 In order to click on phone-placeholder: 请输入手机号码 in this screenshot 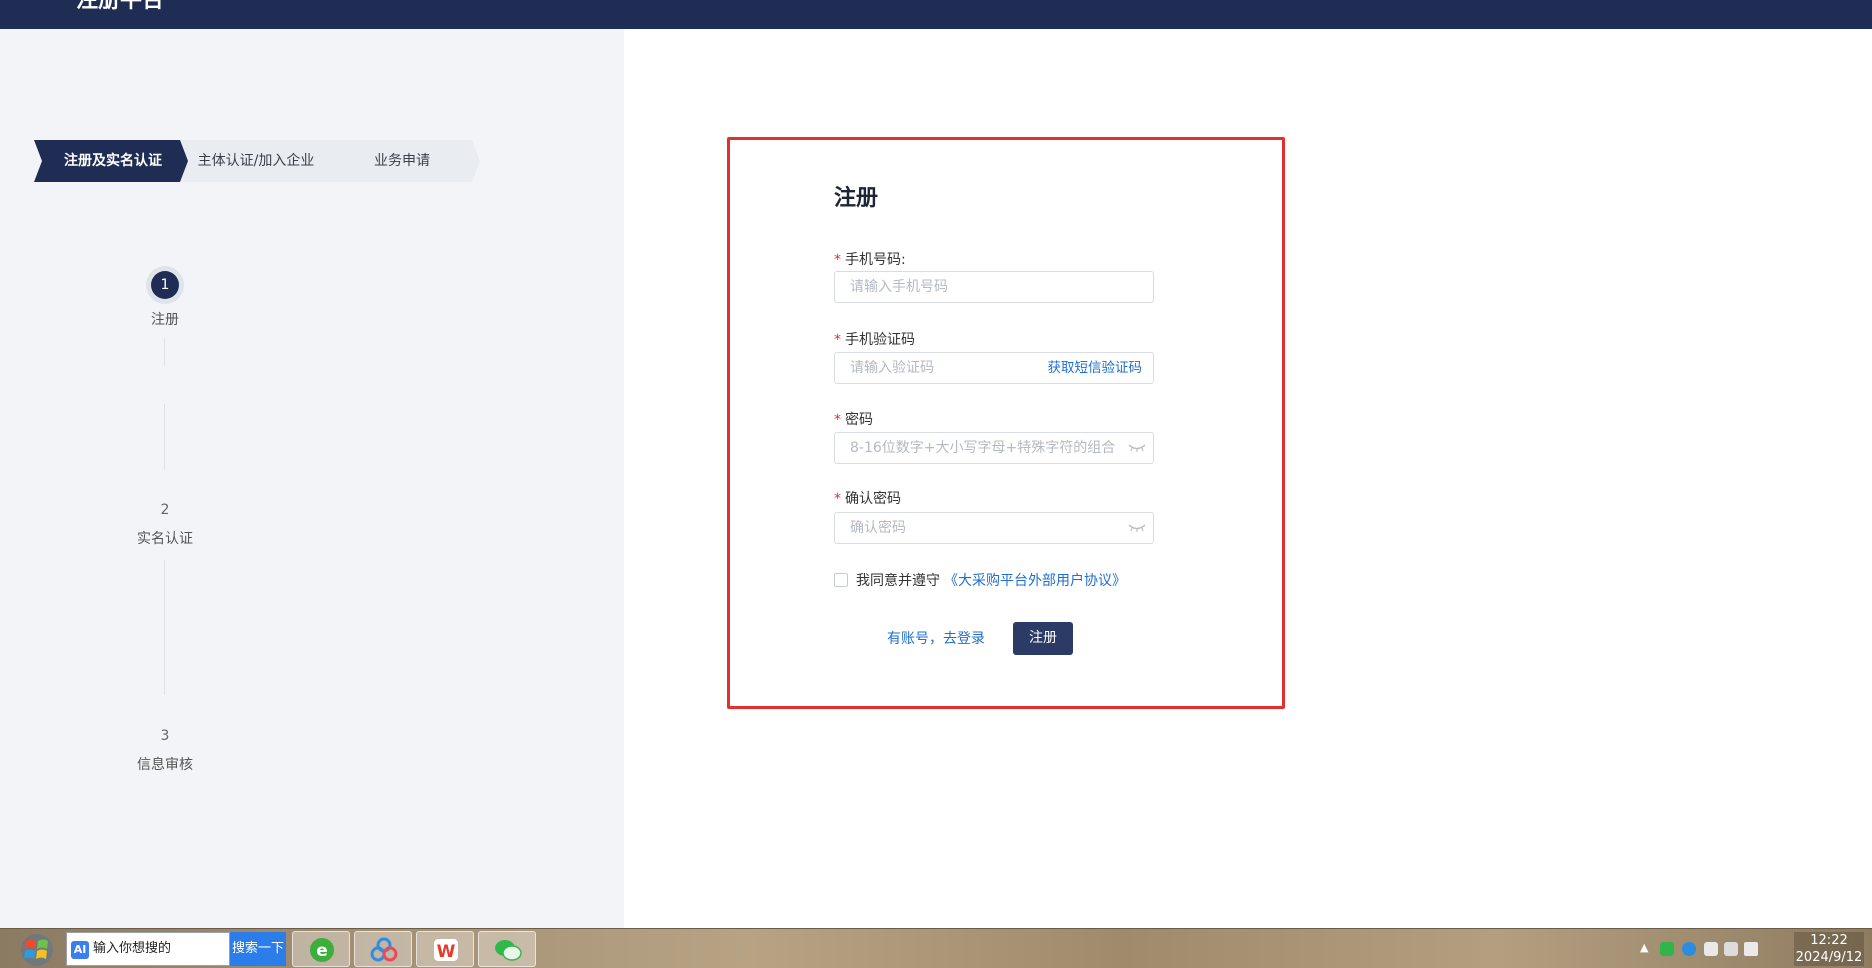, I will do `click(899, 287)`.